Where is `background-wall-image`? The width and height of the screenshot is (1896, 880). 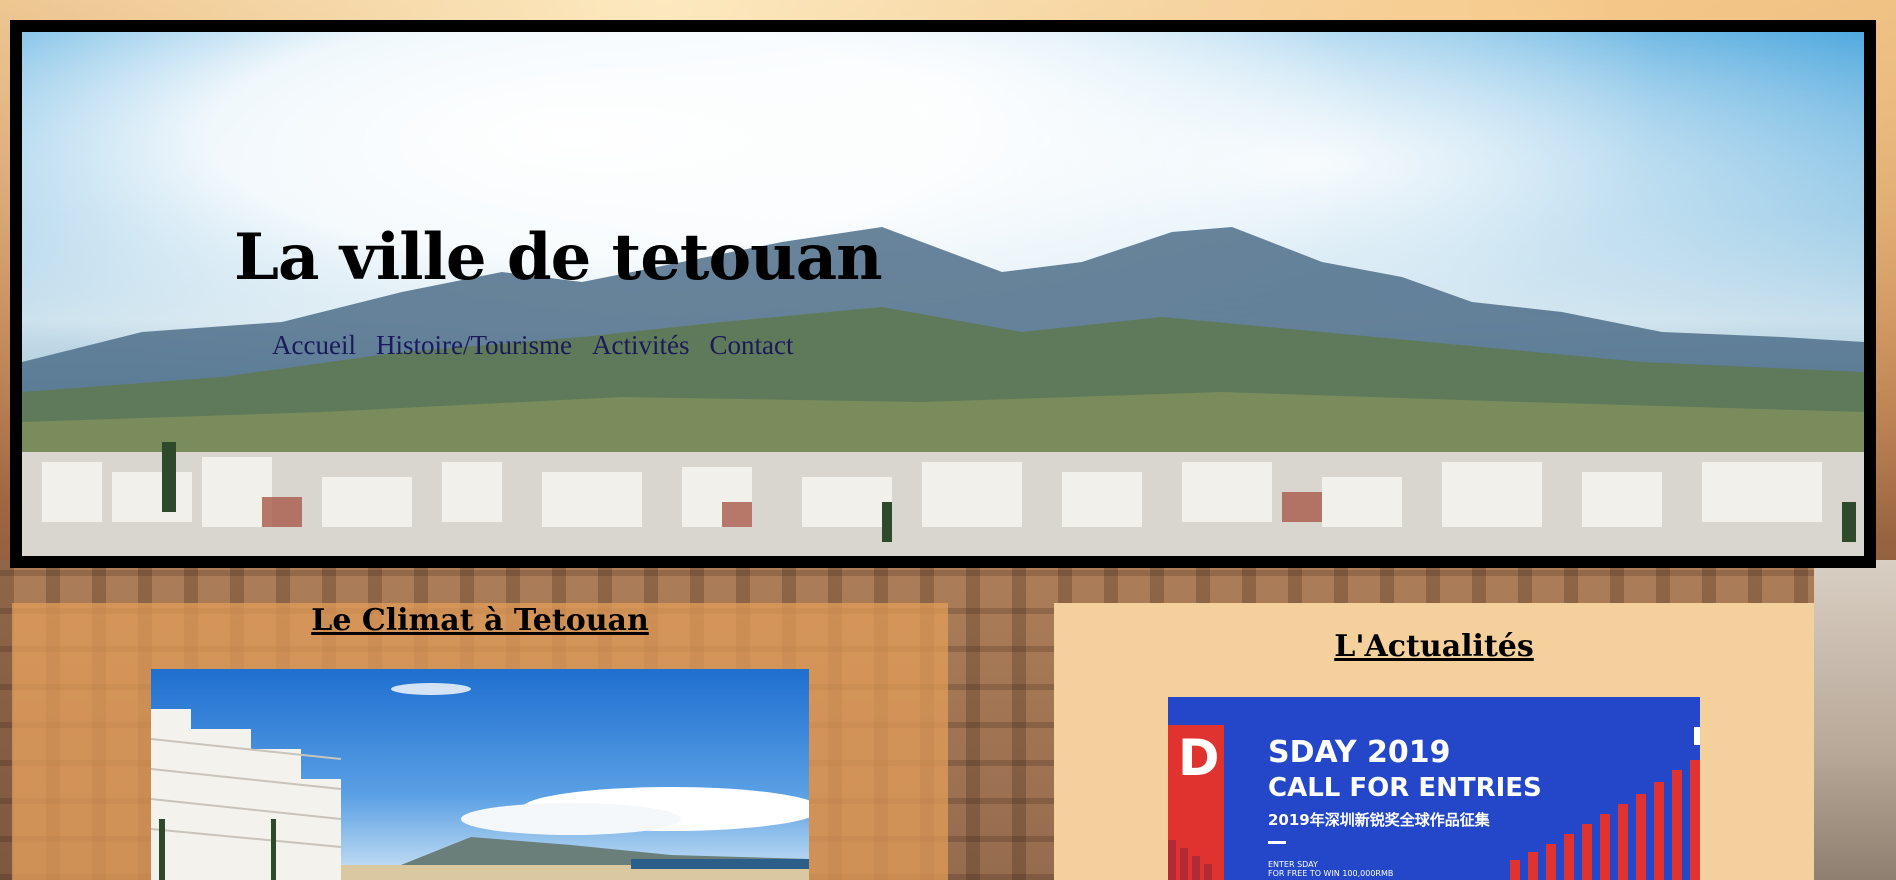 background-wall-image is located at coordinates (1855, 720).